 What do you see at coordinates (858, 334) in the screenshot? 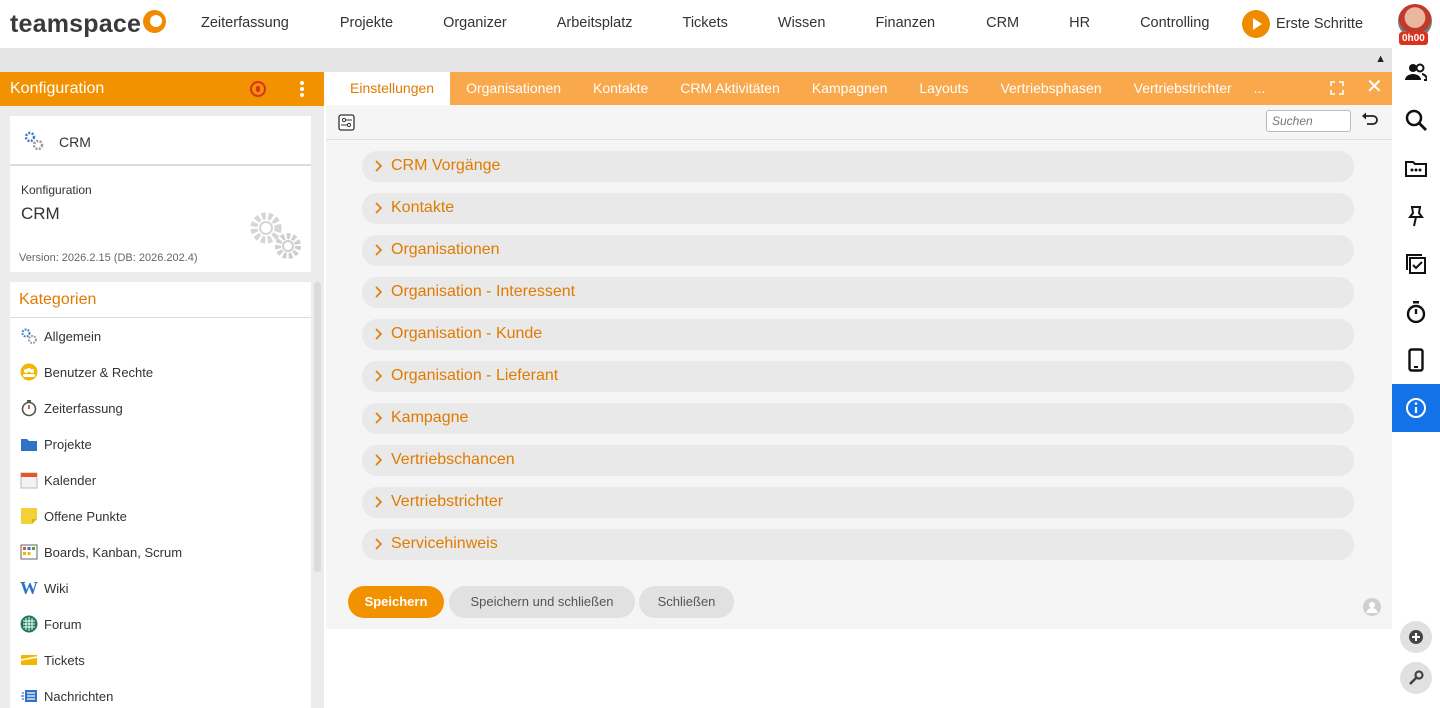
I see `section-organisation-kunde: Organisation - Kunde` at bounding box center [858, 334].